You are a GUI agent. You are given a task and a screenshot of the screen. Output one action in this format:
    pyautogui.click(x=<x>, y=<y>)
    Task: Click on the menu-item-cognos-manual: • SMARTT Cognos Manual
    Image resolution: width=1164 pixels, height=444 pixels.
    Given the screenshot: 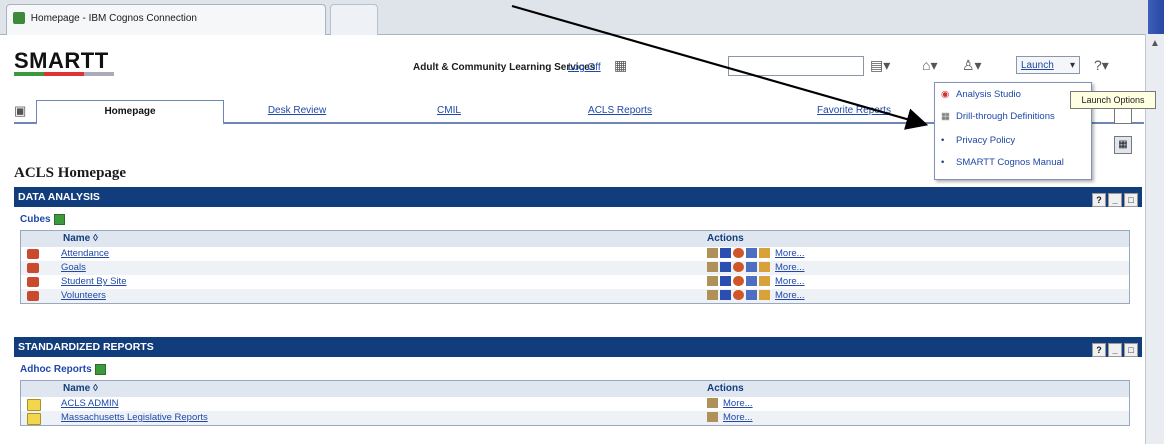 What is the action you would take?
    pyautogui.click(x=1002, y=162)
    